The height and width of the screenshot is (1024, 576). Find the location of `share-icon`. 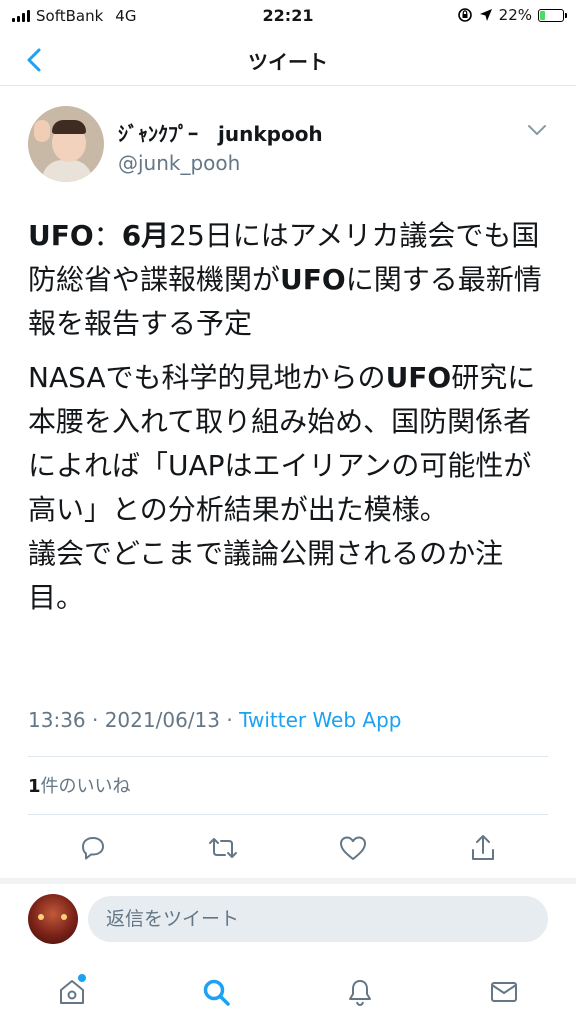

share-icon is located at coordinates (483, 847).